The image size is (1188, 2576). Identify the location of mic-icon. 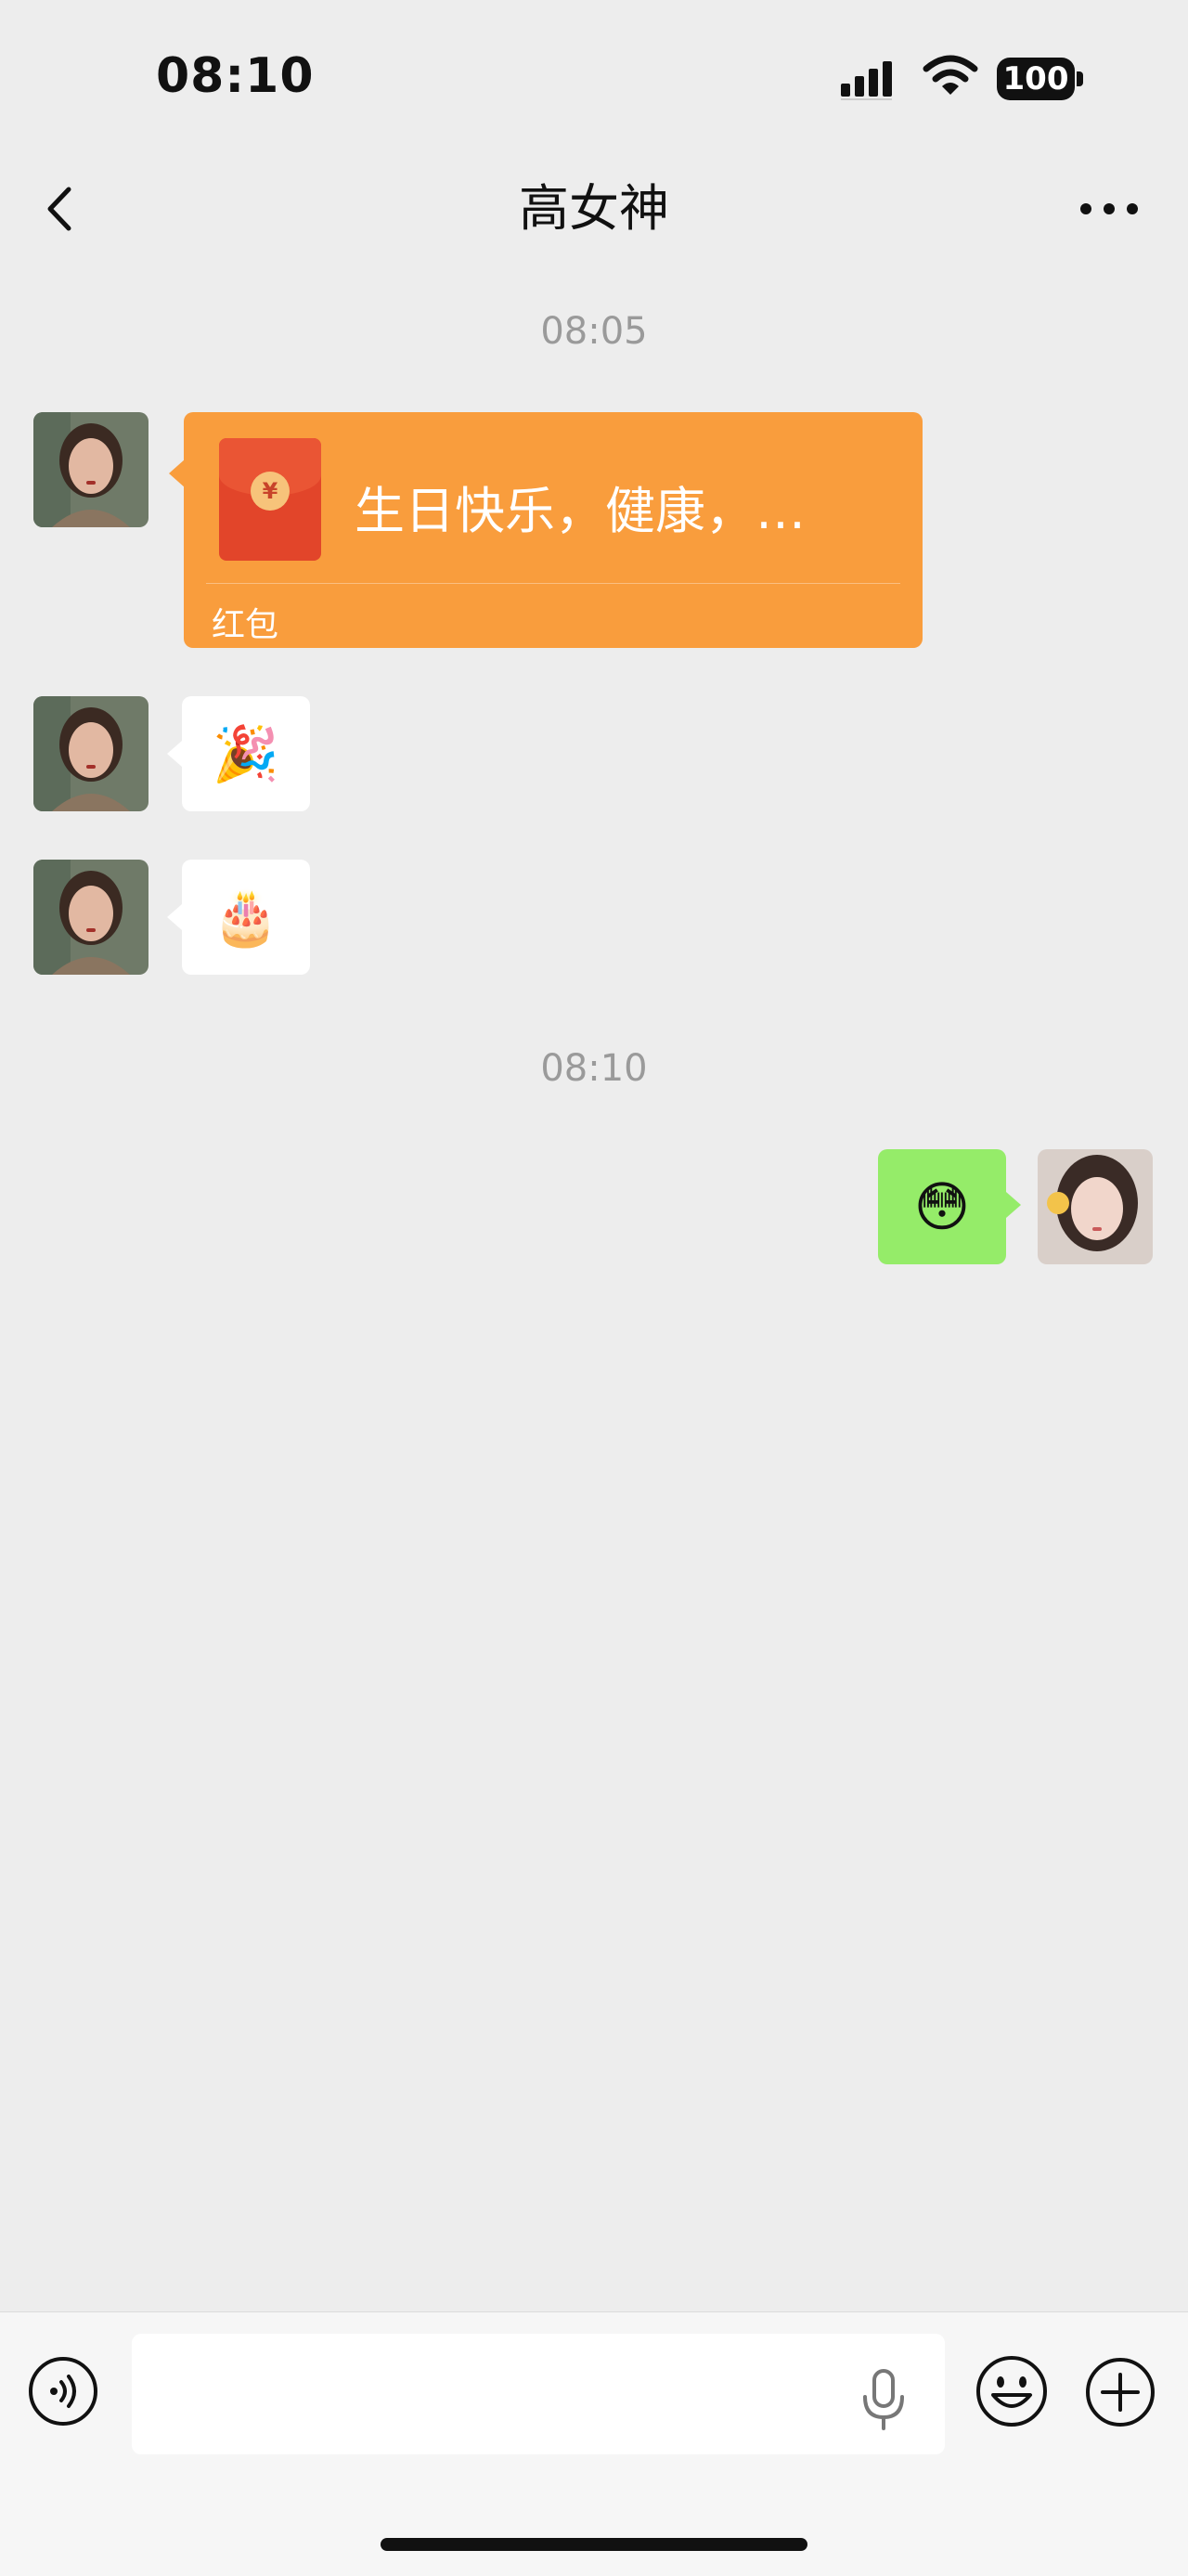
(884, 2399).